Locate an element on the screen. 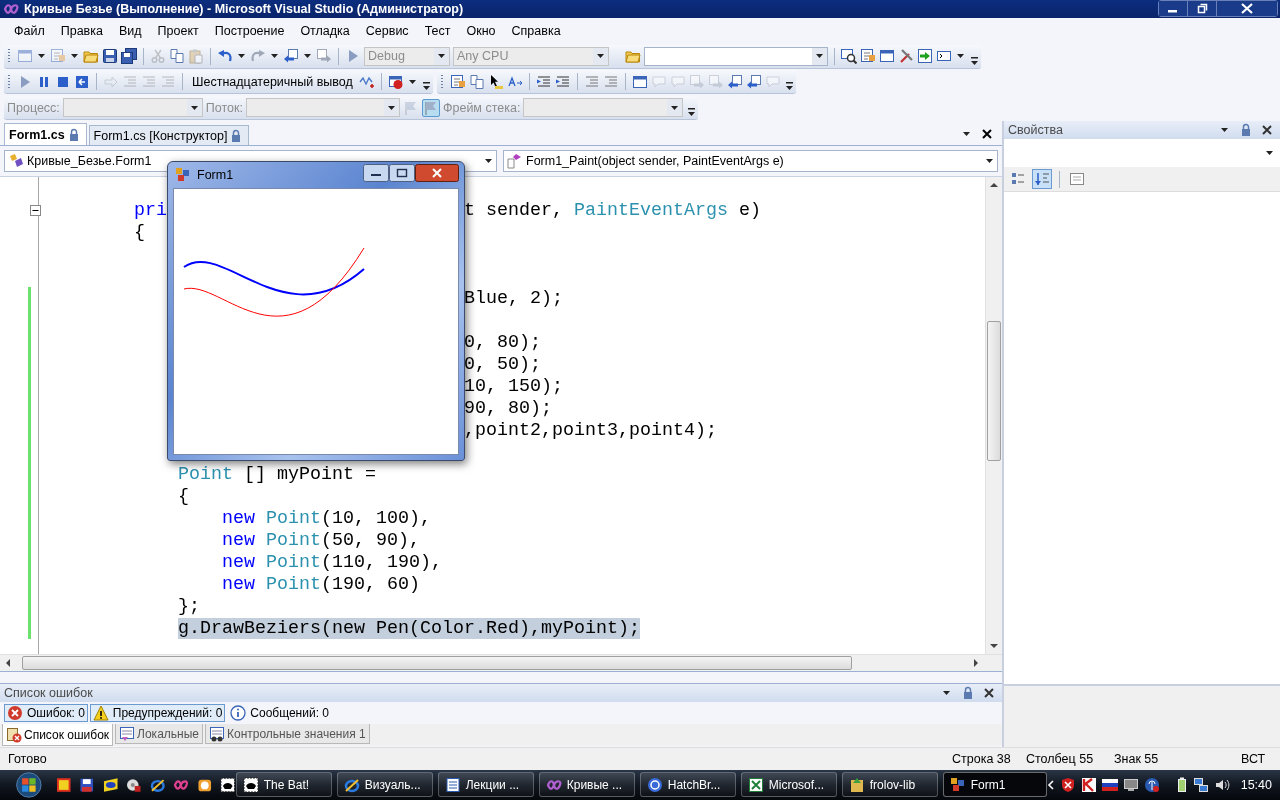 This screenshot has width=1280, height=800. form-title: Form1 is located at coordinates (215, 175).